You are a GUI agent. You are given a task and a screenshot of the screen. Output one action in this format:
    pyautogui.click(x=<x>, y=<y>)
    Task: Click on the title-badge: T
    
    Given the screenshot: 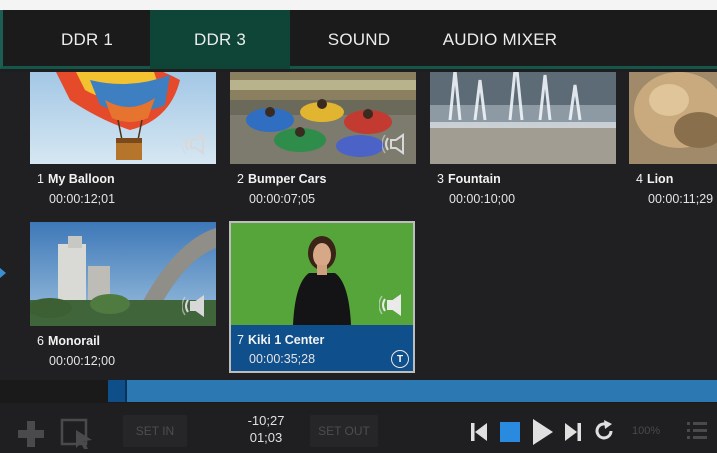 What is the action you would take?
    pyautogui.click(x=400, y=359)
    